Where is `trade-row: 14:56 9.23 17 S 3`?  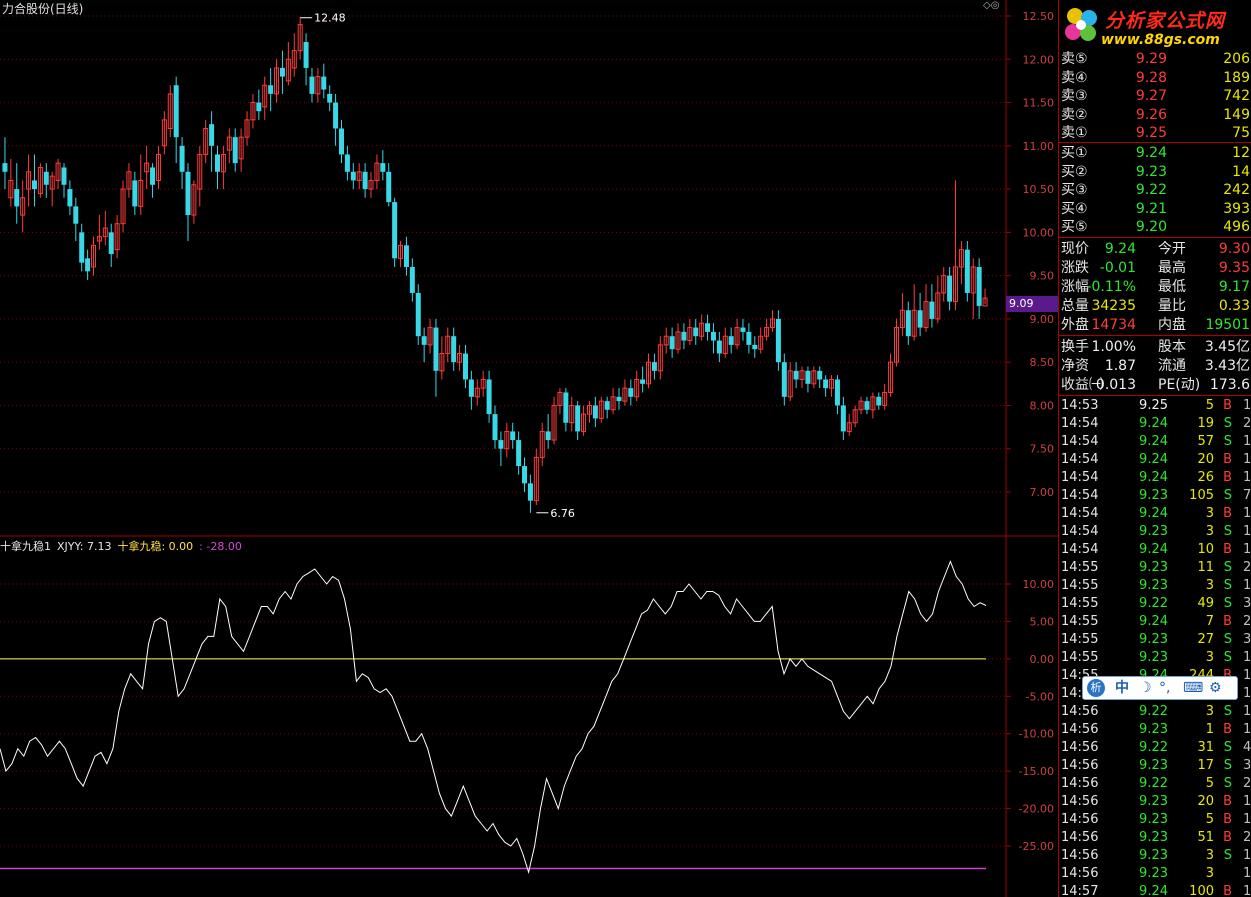 trade-row: 14:56 9.23 17 S 3 is located at coordinates (1155, 766).